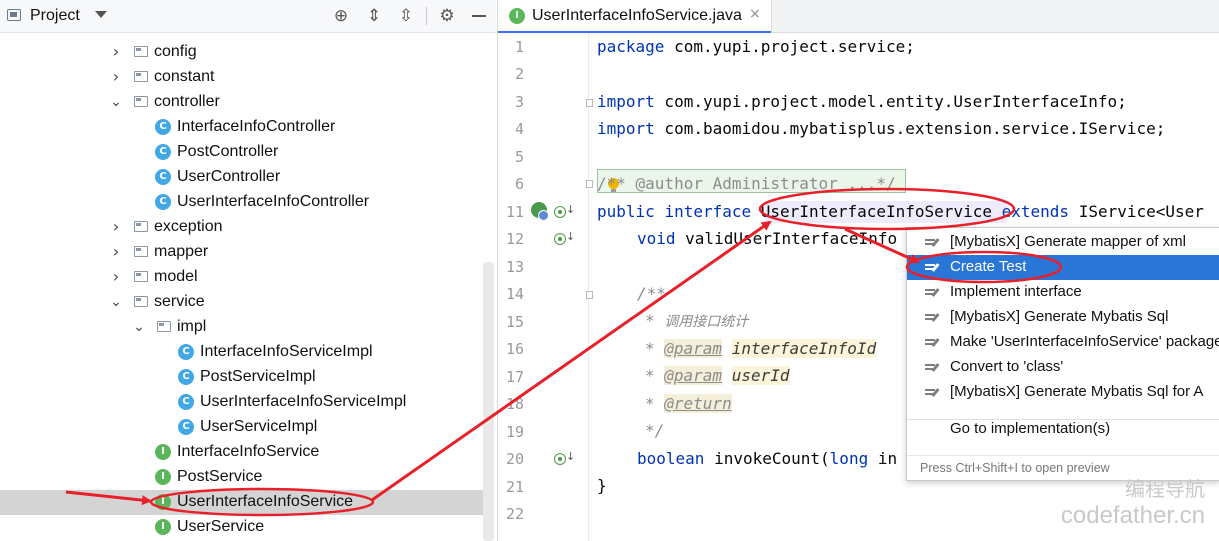 This screenshot has height=541, width=1219. Describe the element at coordinates (188, 226) in the screenshot. I see `tree-item-label: exception` at that location.